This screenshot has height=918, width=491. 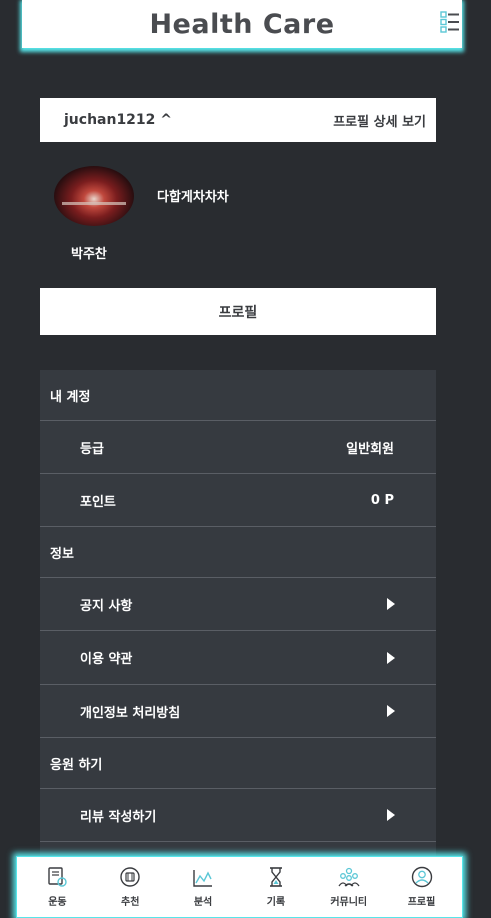 I want to click on exercise-icon, so click(x=58, y=877).